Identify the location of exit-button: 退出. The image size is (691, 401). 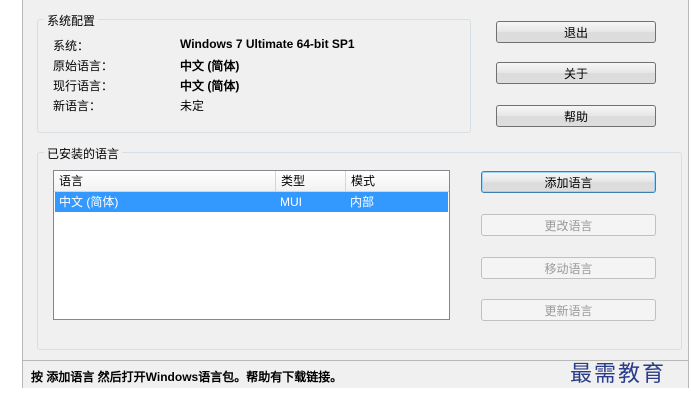
(576, 32).